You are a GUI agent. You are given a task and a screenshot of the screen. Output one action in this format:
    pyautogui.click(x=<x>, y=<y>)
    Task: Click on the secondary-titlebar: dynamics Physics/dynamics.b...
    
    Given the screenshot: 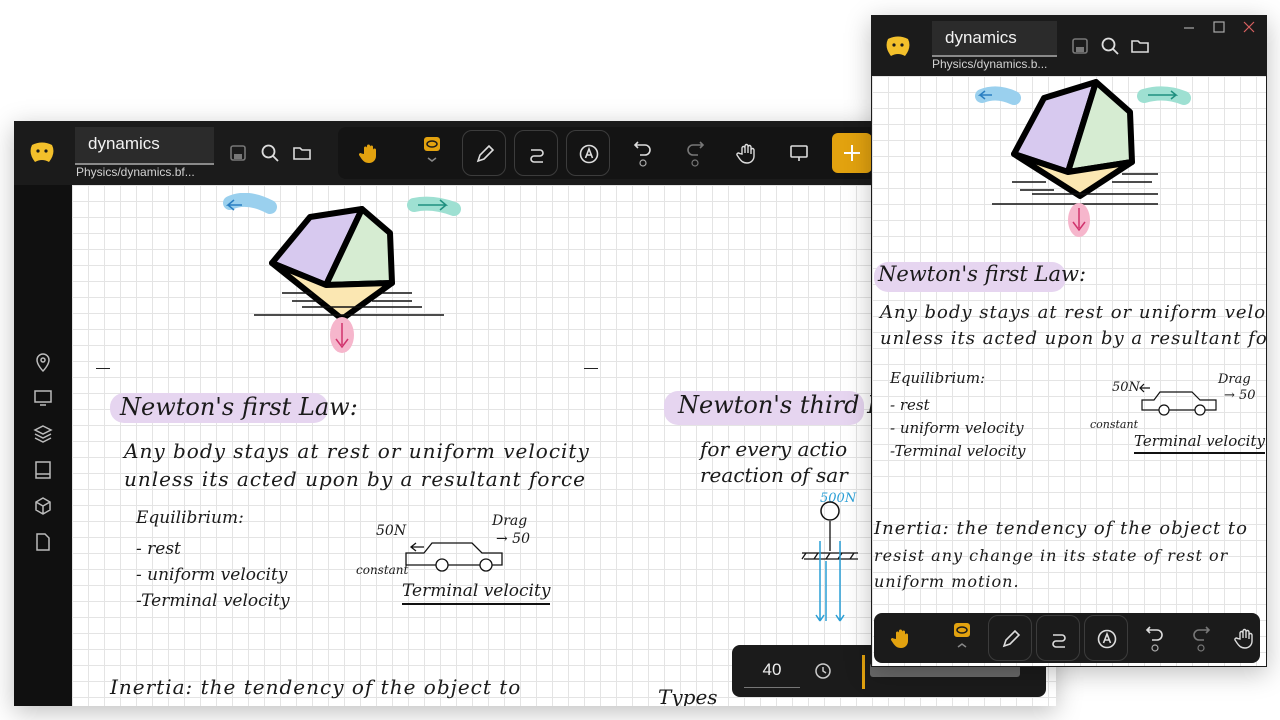 What is the action you would take?
    pyautogui.click(x=1069, y=46)
    